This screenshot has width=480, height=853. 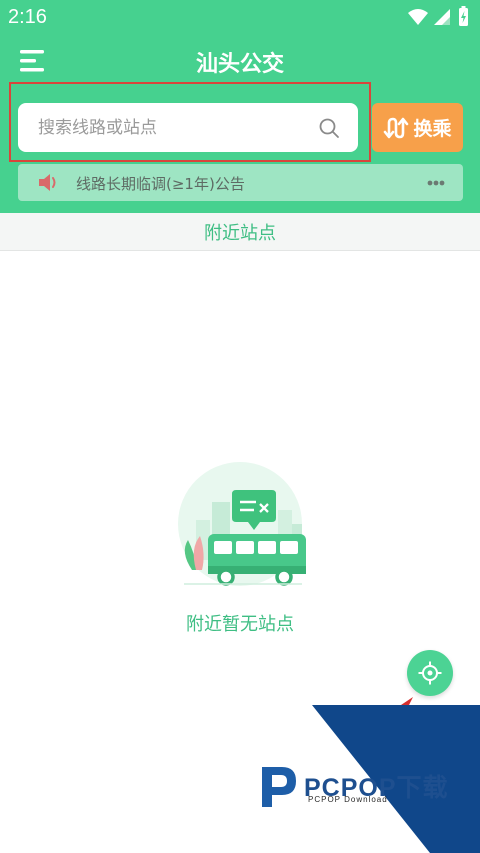 I want to click on search-icon, so click(x=329, y=128).